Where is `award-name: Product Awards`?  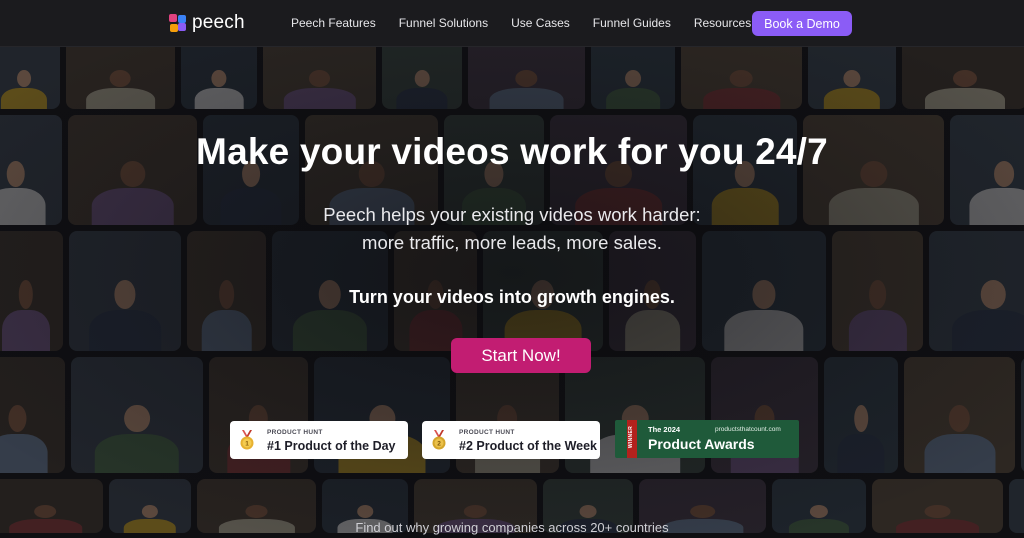
award-name: Product Awards is located at coordinates (701, 444).